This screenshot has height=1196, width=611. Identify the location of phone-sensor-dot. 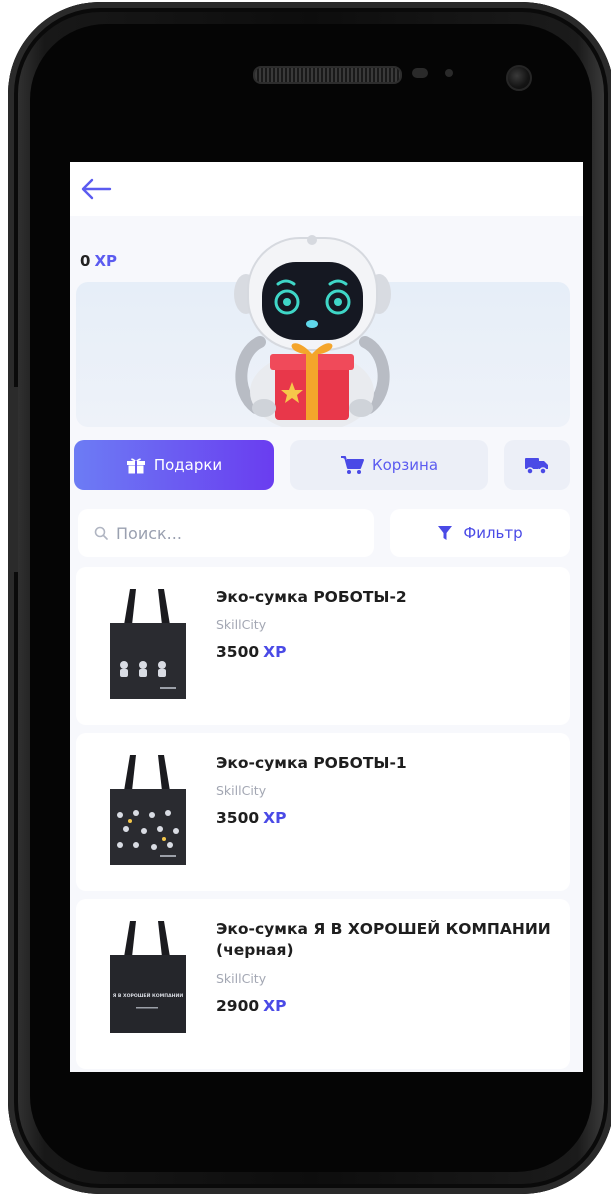
(449, 73).